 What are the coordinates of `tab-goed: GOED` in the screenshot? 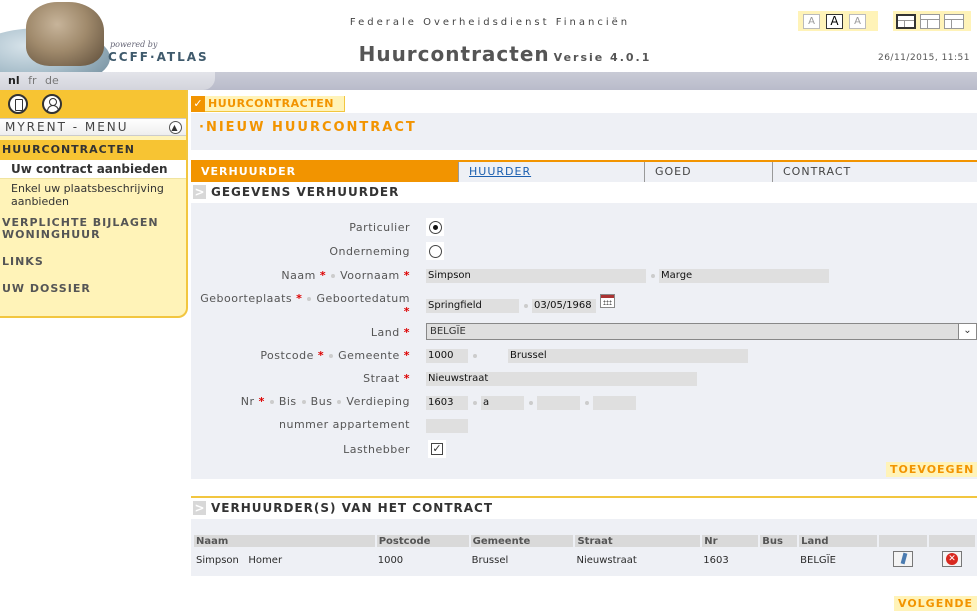 It's located at (709, 172).